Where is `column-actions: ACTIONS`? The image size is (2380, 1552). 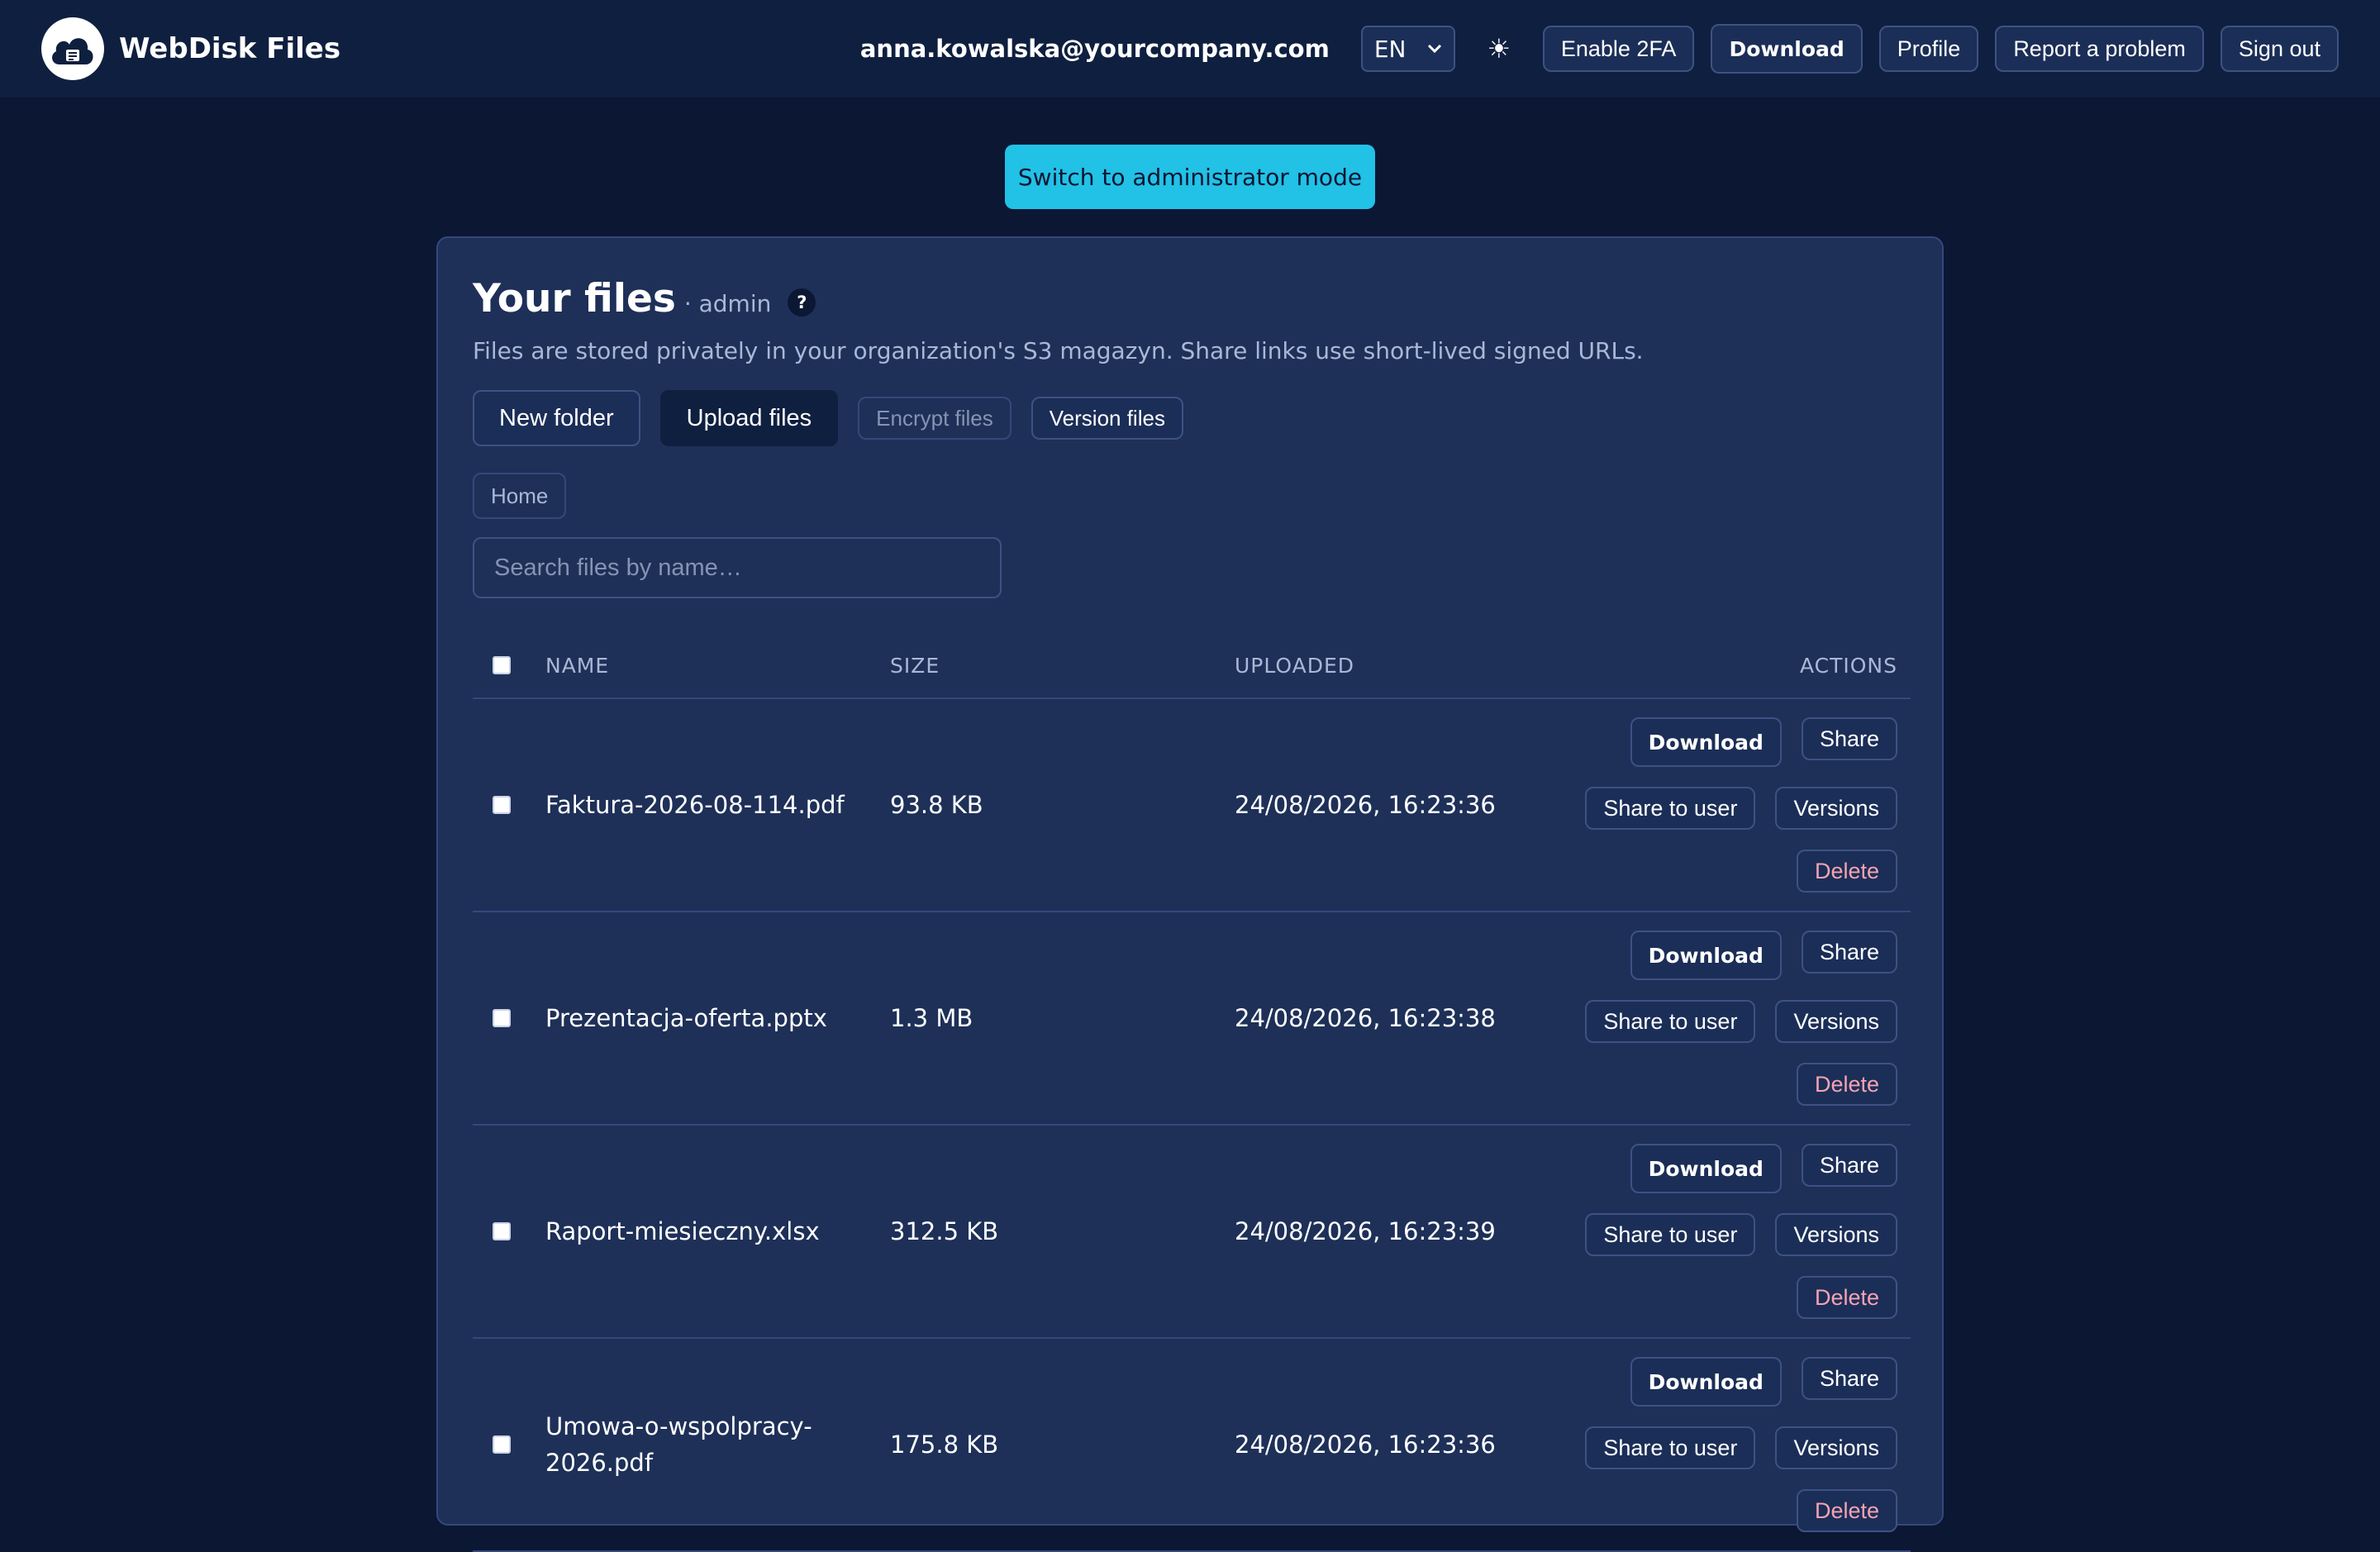 column-actions: ACTIONS is located at coordinates (1848, 665).